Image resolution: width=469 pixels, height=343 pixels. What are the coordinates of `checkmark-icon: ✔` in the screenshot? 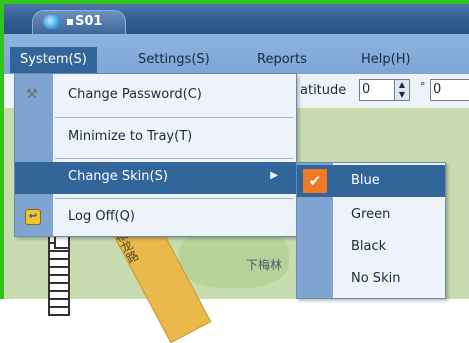 It's located at (315, 181).